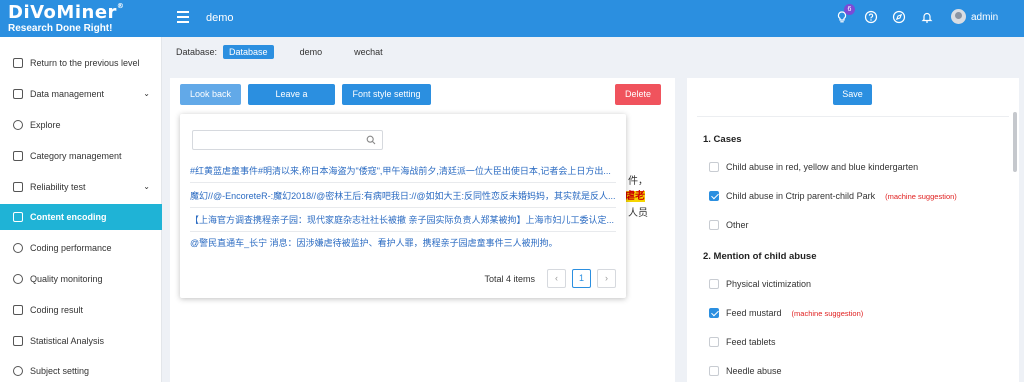 This screenshot has height=382, width=1024. What do you see at coordinates (556, 278) in the screenshot?
I see `prev-page-button: ‹` at bounding box center [556, 278].